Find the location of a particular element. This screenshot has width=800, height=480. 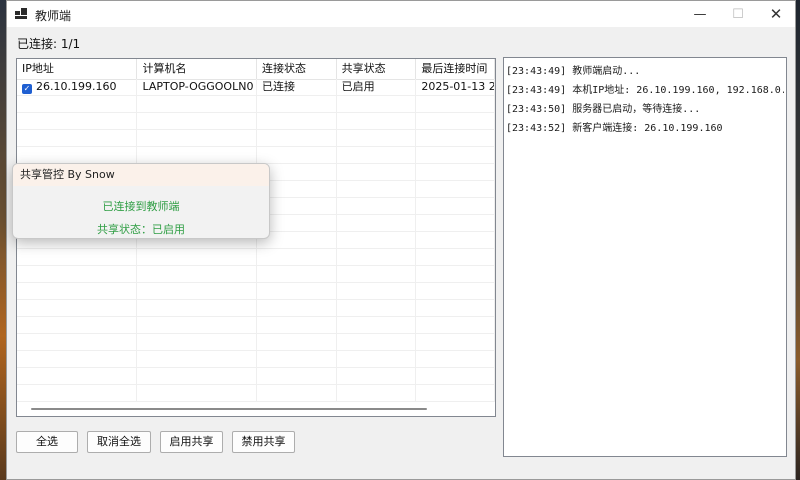

popup-connected-message: 已连接到教师端 is located at coordinates (141, 206).